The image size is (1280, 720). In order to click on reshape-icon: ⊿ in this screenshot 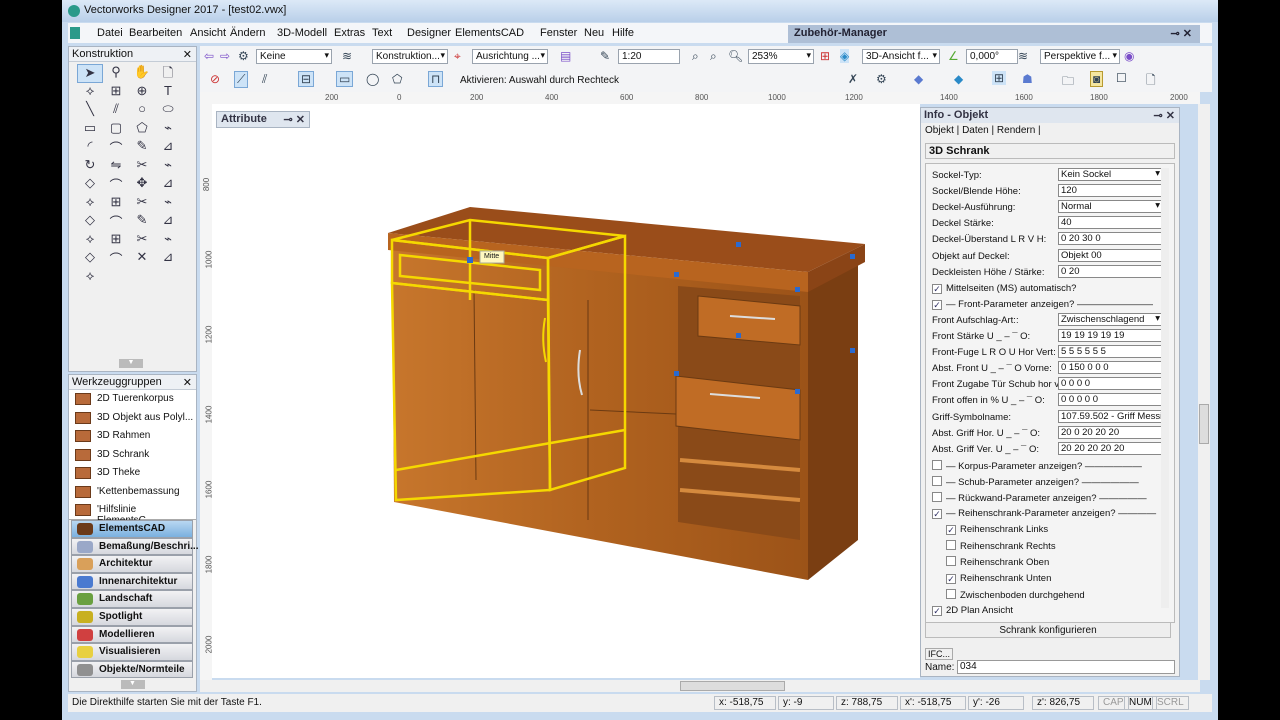, I will do `click(168, 184)`.